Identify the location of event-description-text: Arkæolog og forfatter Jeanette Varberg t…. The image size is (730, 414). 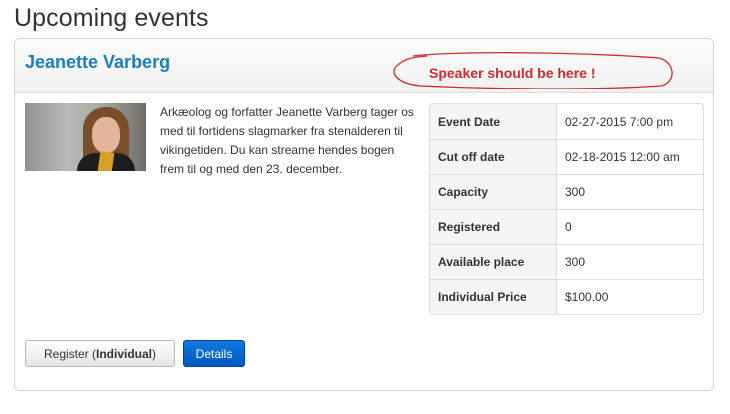
(287, 140).